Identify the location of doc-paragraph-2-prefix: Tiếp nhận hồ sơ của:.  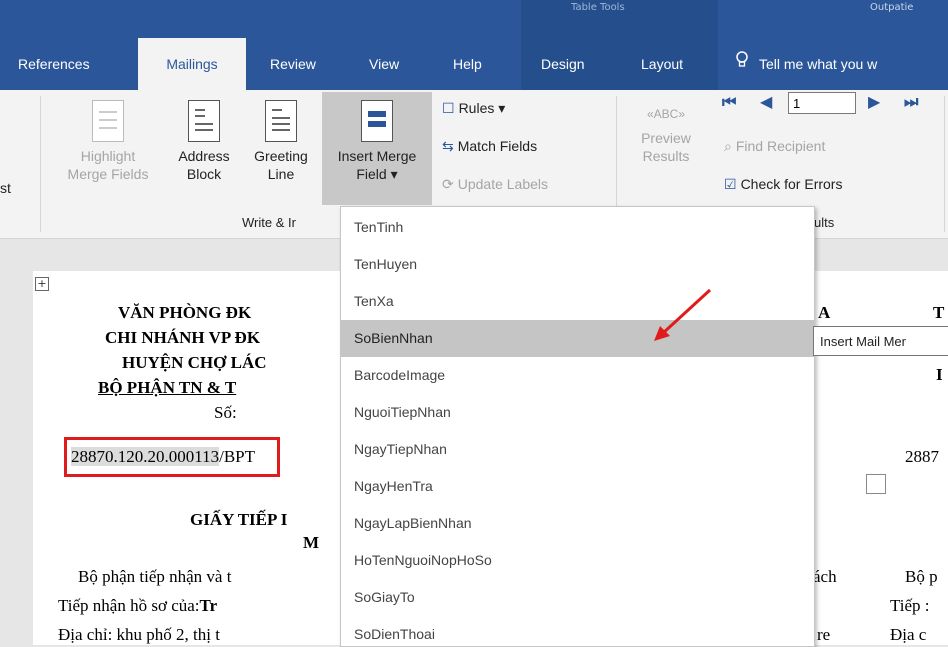
(129, 605).